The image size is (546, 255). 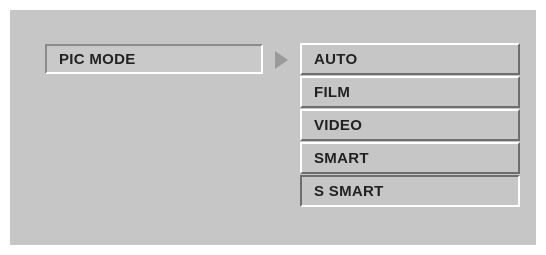 What do you see at coordinates (154, 59) in the screenshot?
I see `pic-mode-label: PIC MODE` at bounding box center [154, 59].